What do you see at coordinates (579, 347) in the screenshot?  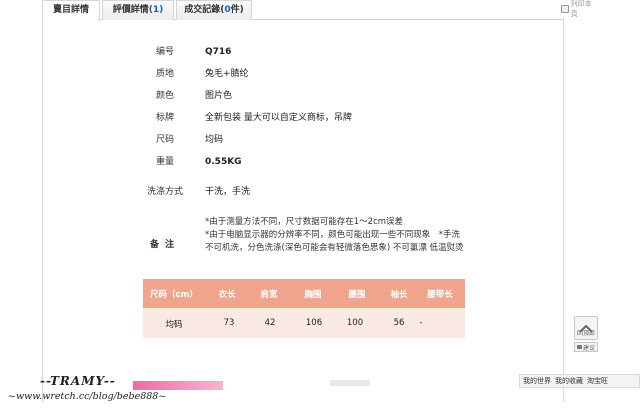 I see `comment-icon` at bounding box center [579, 347].